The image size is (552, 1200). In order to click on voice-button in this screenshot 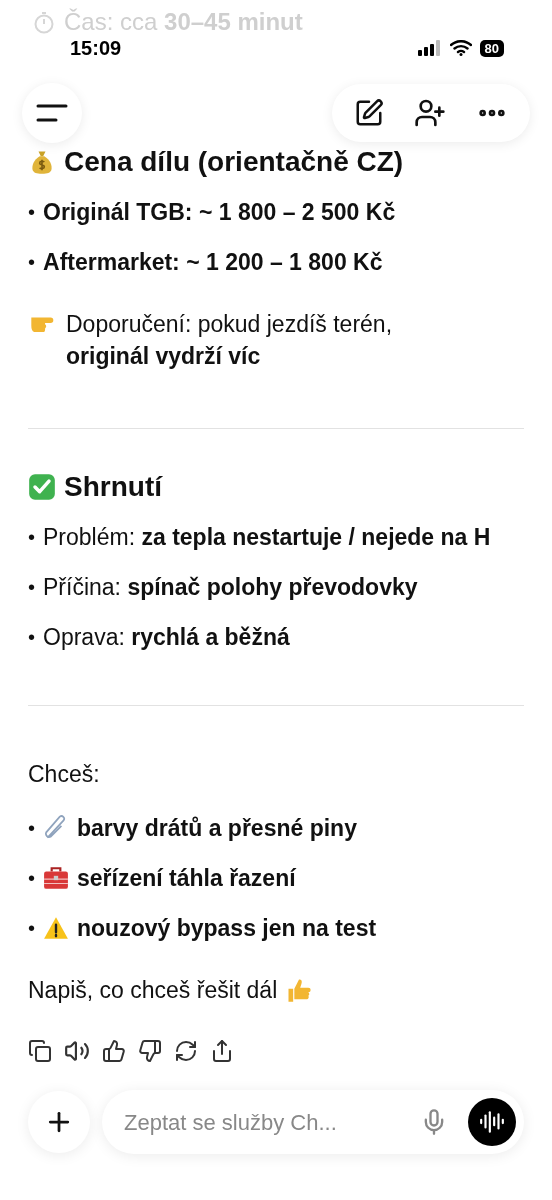, I will do `click(492, 1122)`.